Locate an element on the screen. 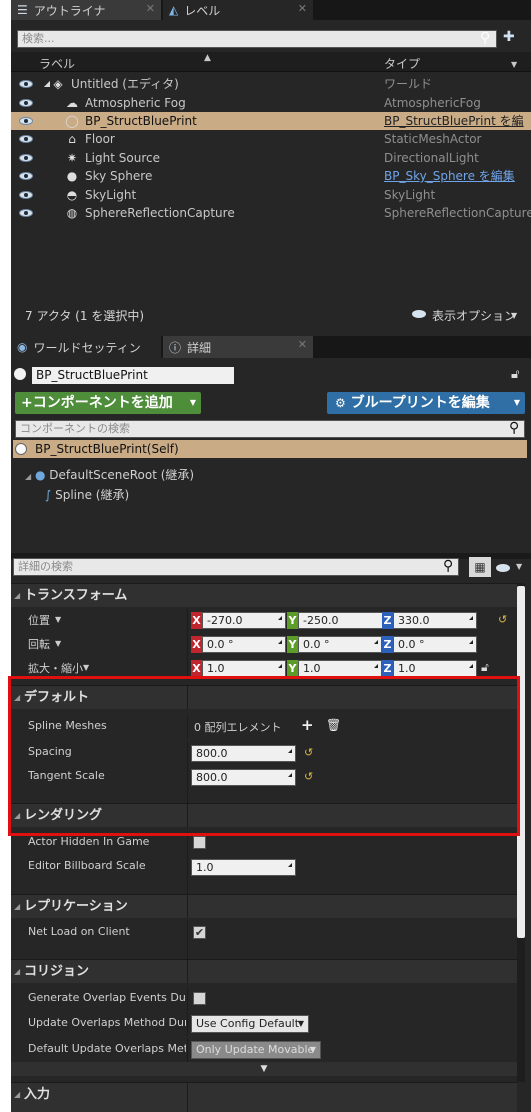 Image resolution: width=531 pixels, height=1112 pixels. edit-blueprint-button: ⚙ ブループリントを編集 ▼ is located at coordinates (426, 403).